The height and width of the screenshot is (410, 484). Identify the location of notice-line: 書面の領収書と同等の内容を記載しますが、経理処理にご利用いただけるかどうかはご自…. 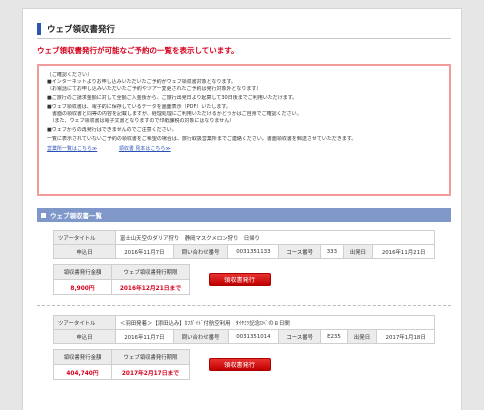
(174, 113).